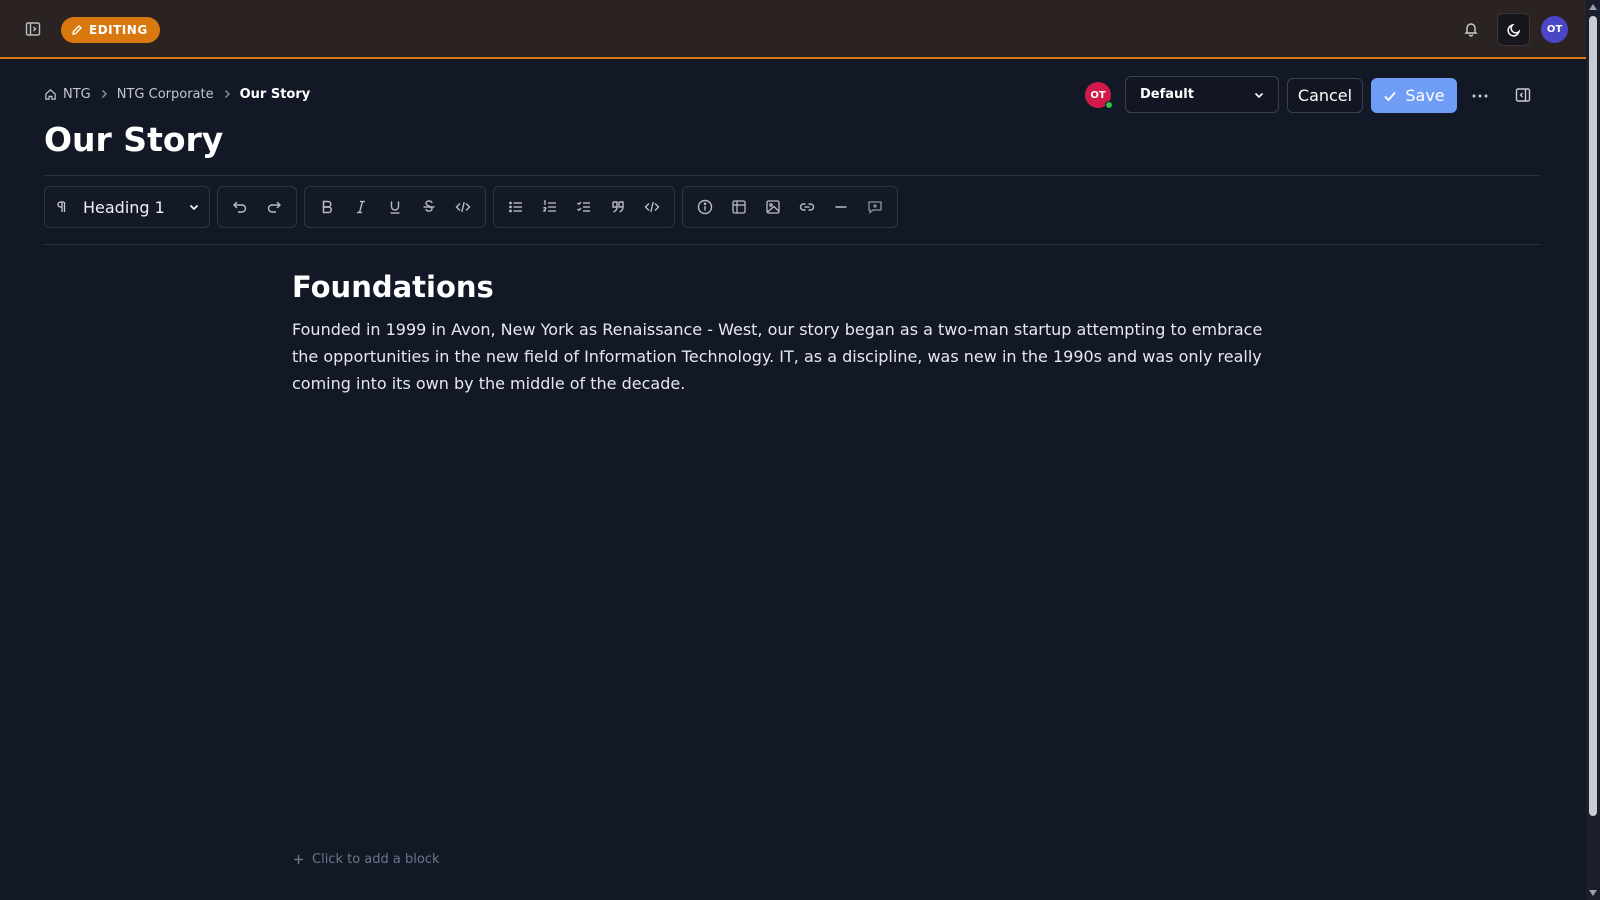 The width and height of the screenshot is (1600, 900). I want to click on add-block-button: Click to add a block, so click(366, 859).